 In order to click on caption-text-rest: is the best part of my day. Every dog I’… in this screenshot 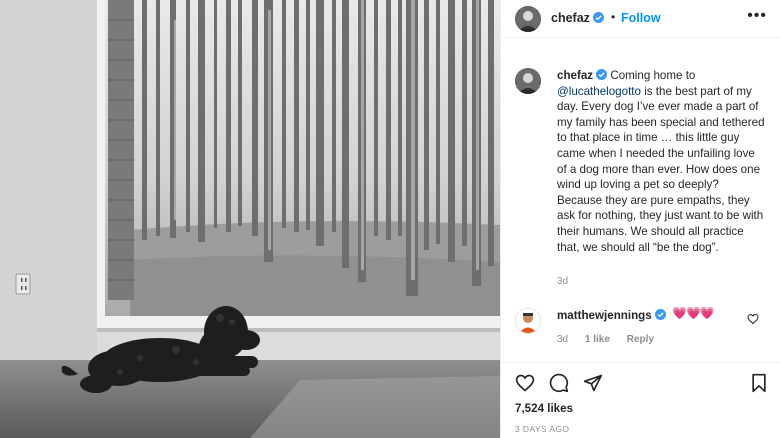, I will do `click(661, 169)`.